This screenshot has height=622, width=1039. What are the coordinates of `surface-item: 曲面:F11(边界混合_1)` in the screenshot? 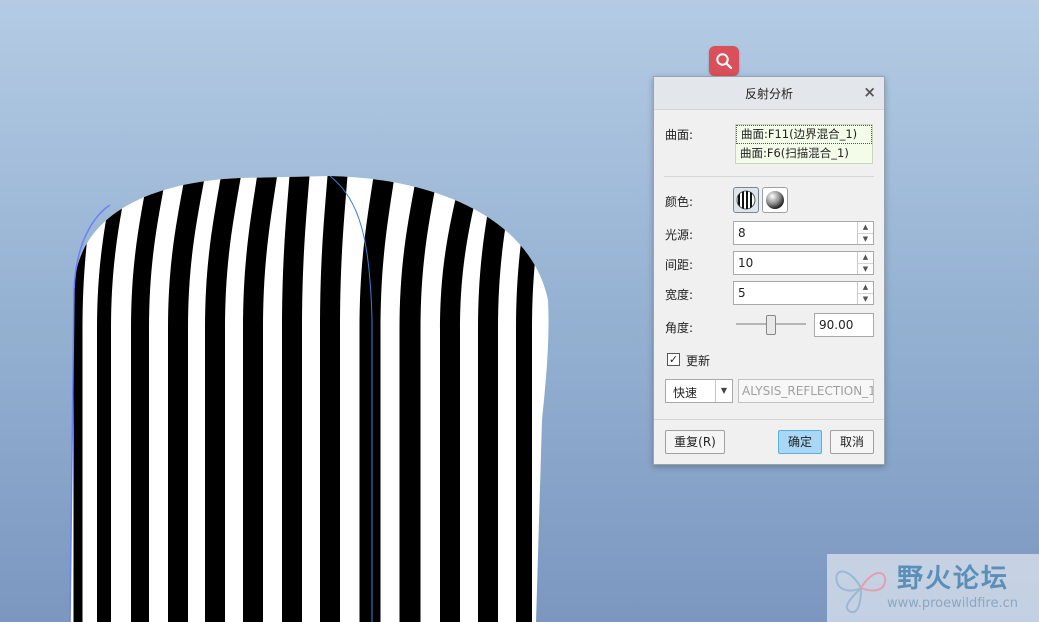 It's located at (804, 134).